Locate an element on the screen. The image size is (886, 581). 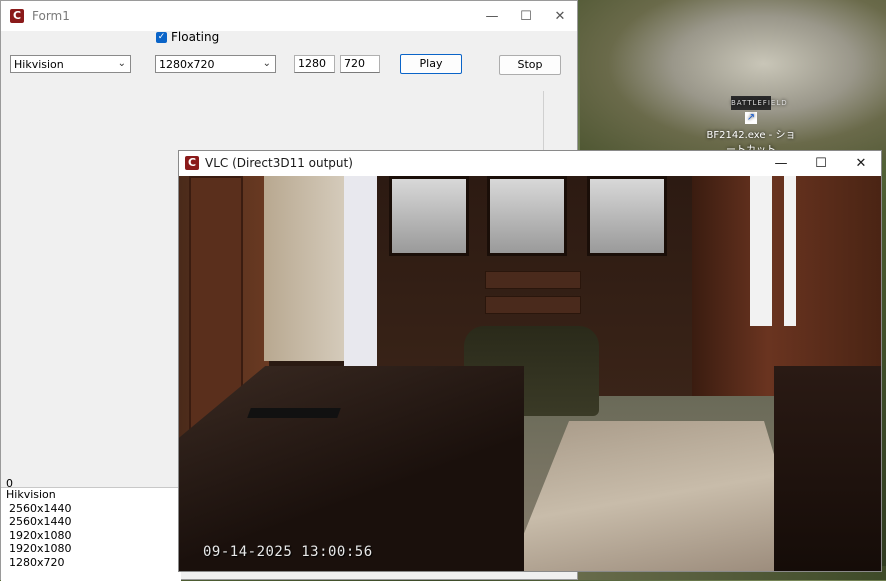
list-item: 1280x720 is located at coordinates (91, 563).